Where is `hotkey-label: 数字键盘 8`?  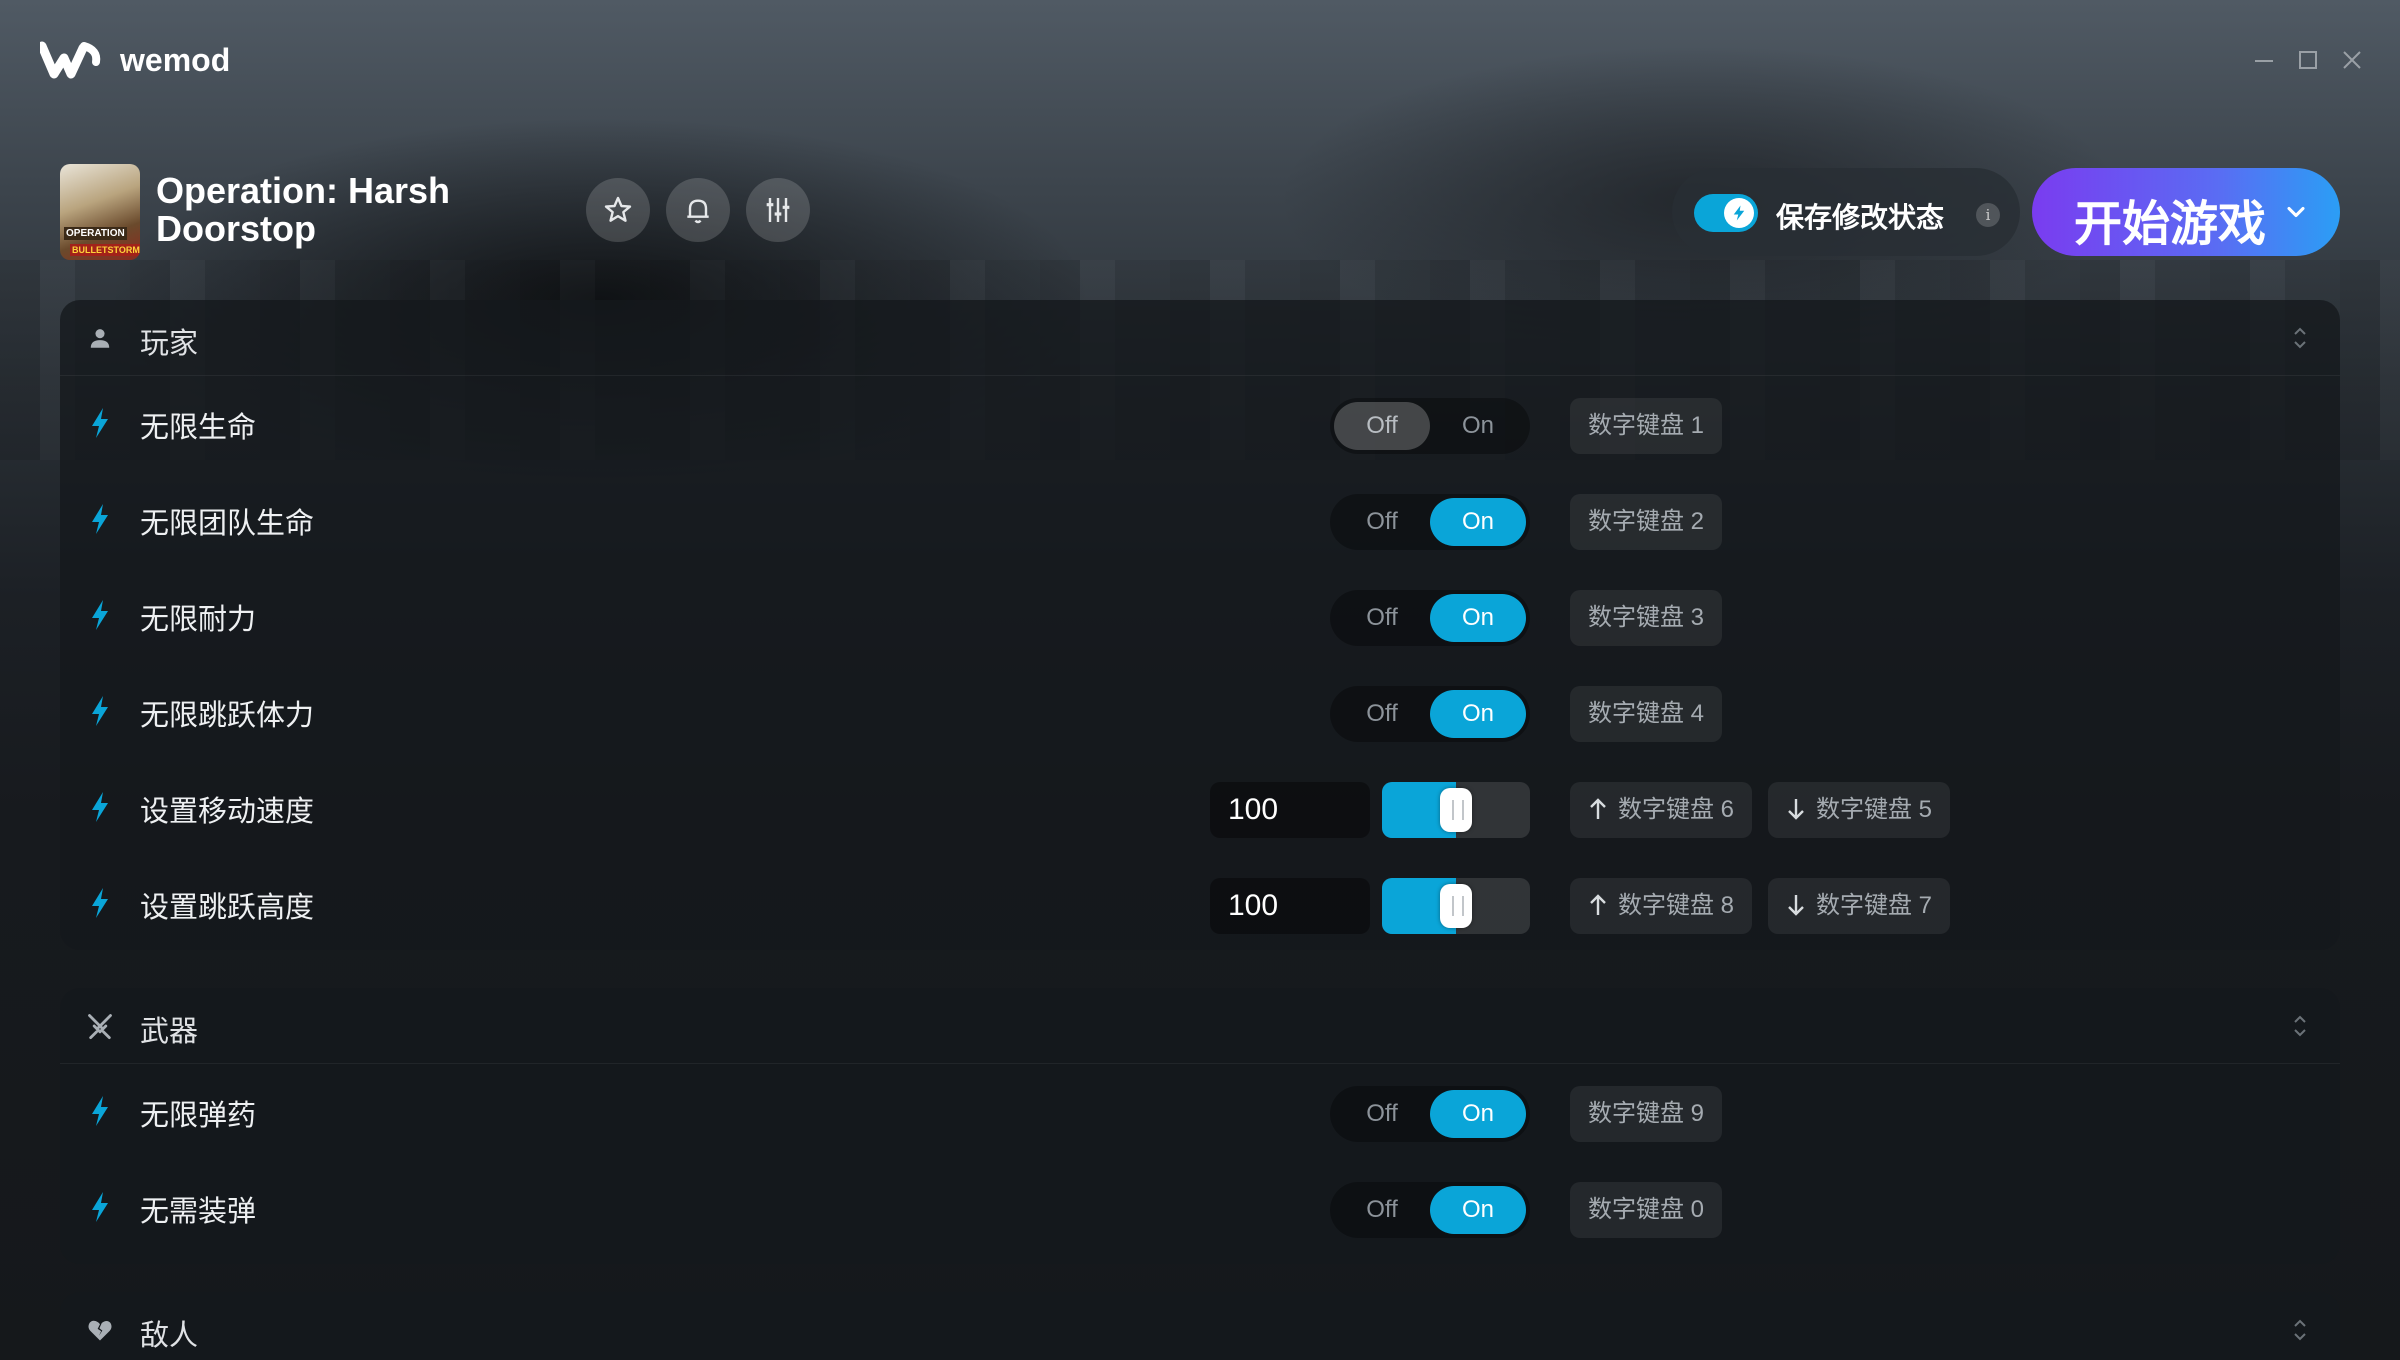 hotkey-label: 数字键盘 8 is located at coordinates (1676, 905).